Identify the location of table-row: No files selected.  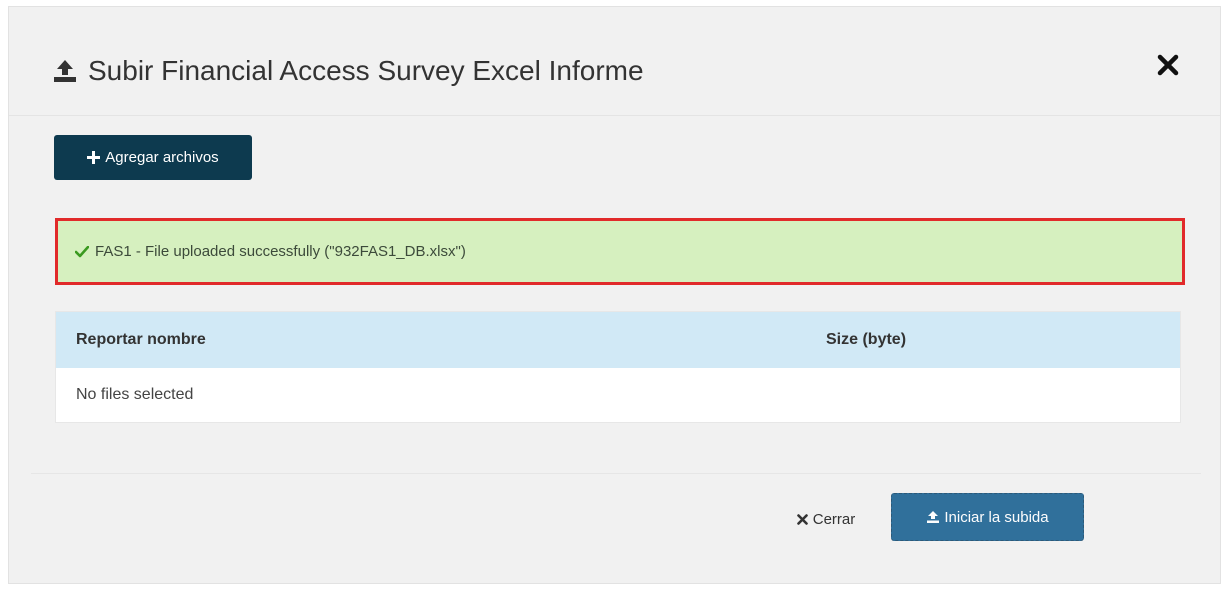
(618, 395).